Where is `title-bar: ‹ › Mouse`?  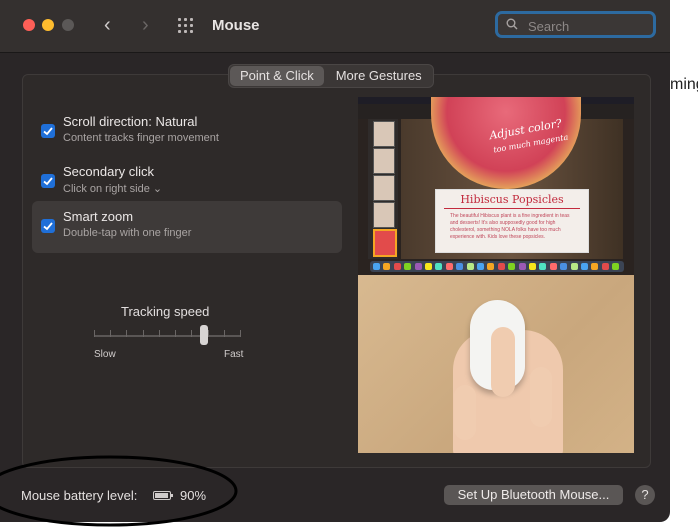 title-bar: ‹ › Mouse is located at coordinates (335, 26).